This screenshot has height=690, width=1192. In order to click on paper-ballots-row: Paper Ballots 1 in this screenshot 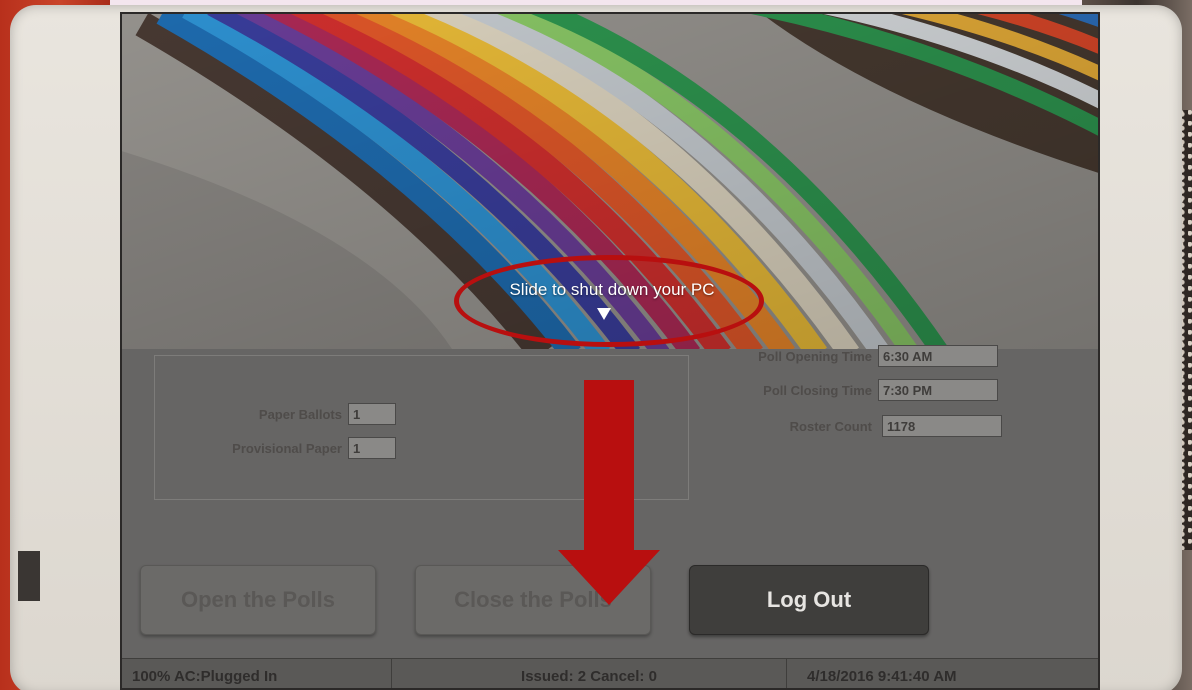, I will do `click(289, 414)`.